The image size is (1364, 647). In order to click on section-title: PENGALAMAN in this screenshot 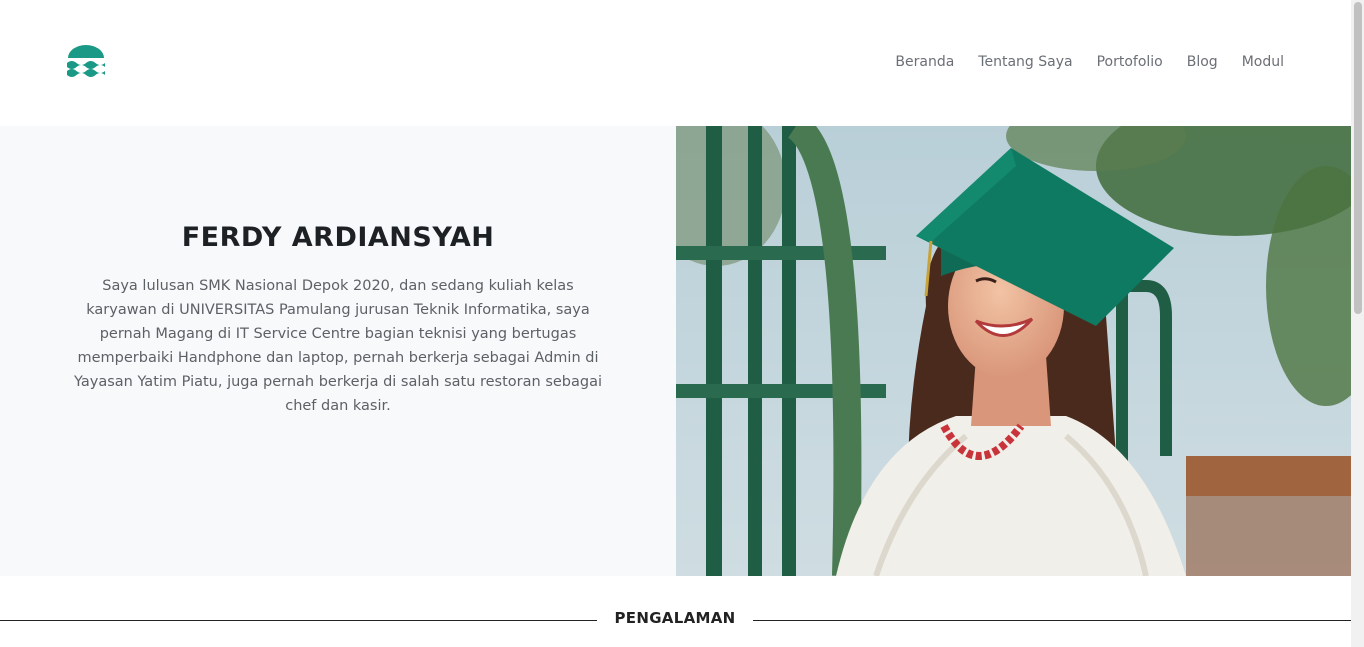, I will do `click(675, 618)`.